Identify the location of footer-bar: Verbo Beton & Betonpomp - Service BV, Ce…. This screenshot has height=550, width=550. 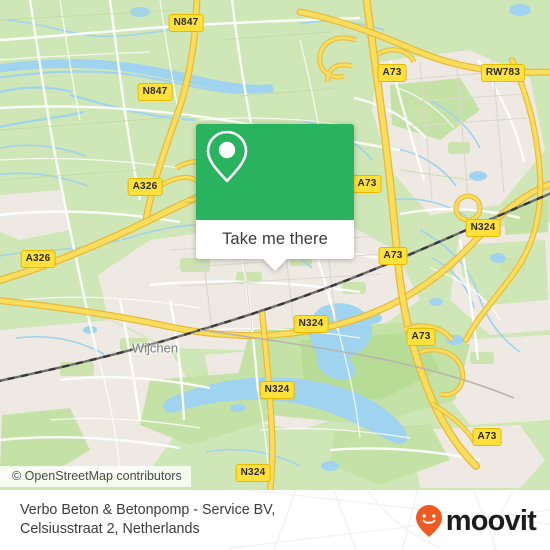
(275, 520).